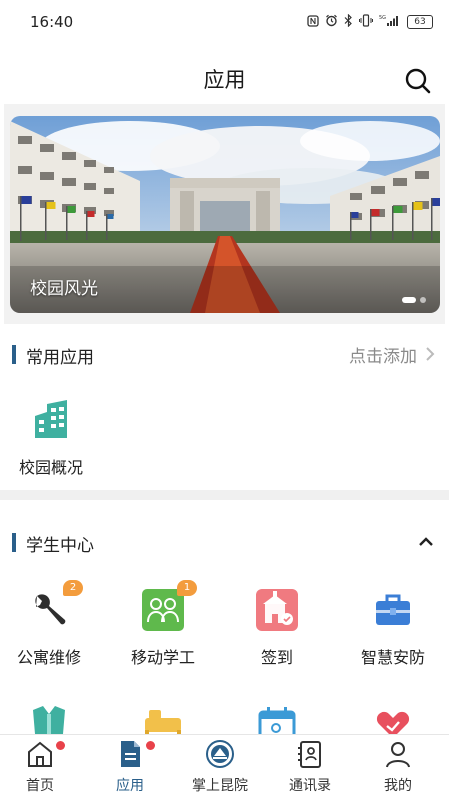  What do you see at coordinates (60, 546) in the screenshot?
I see `section-title: 学生中心` at bounding box center [60, 546].